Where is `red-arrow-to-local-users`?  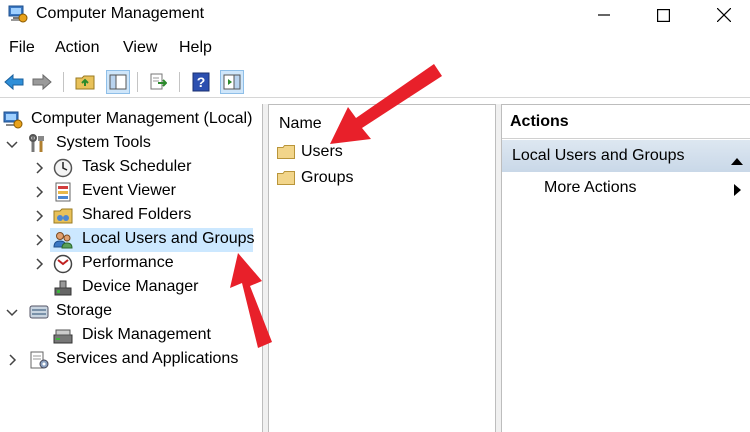 red-arrow-to-local-users is located at coordinates (251, 300).